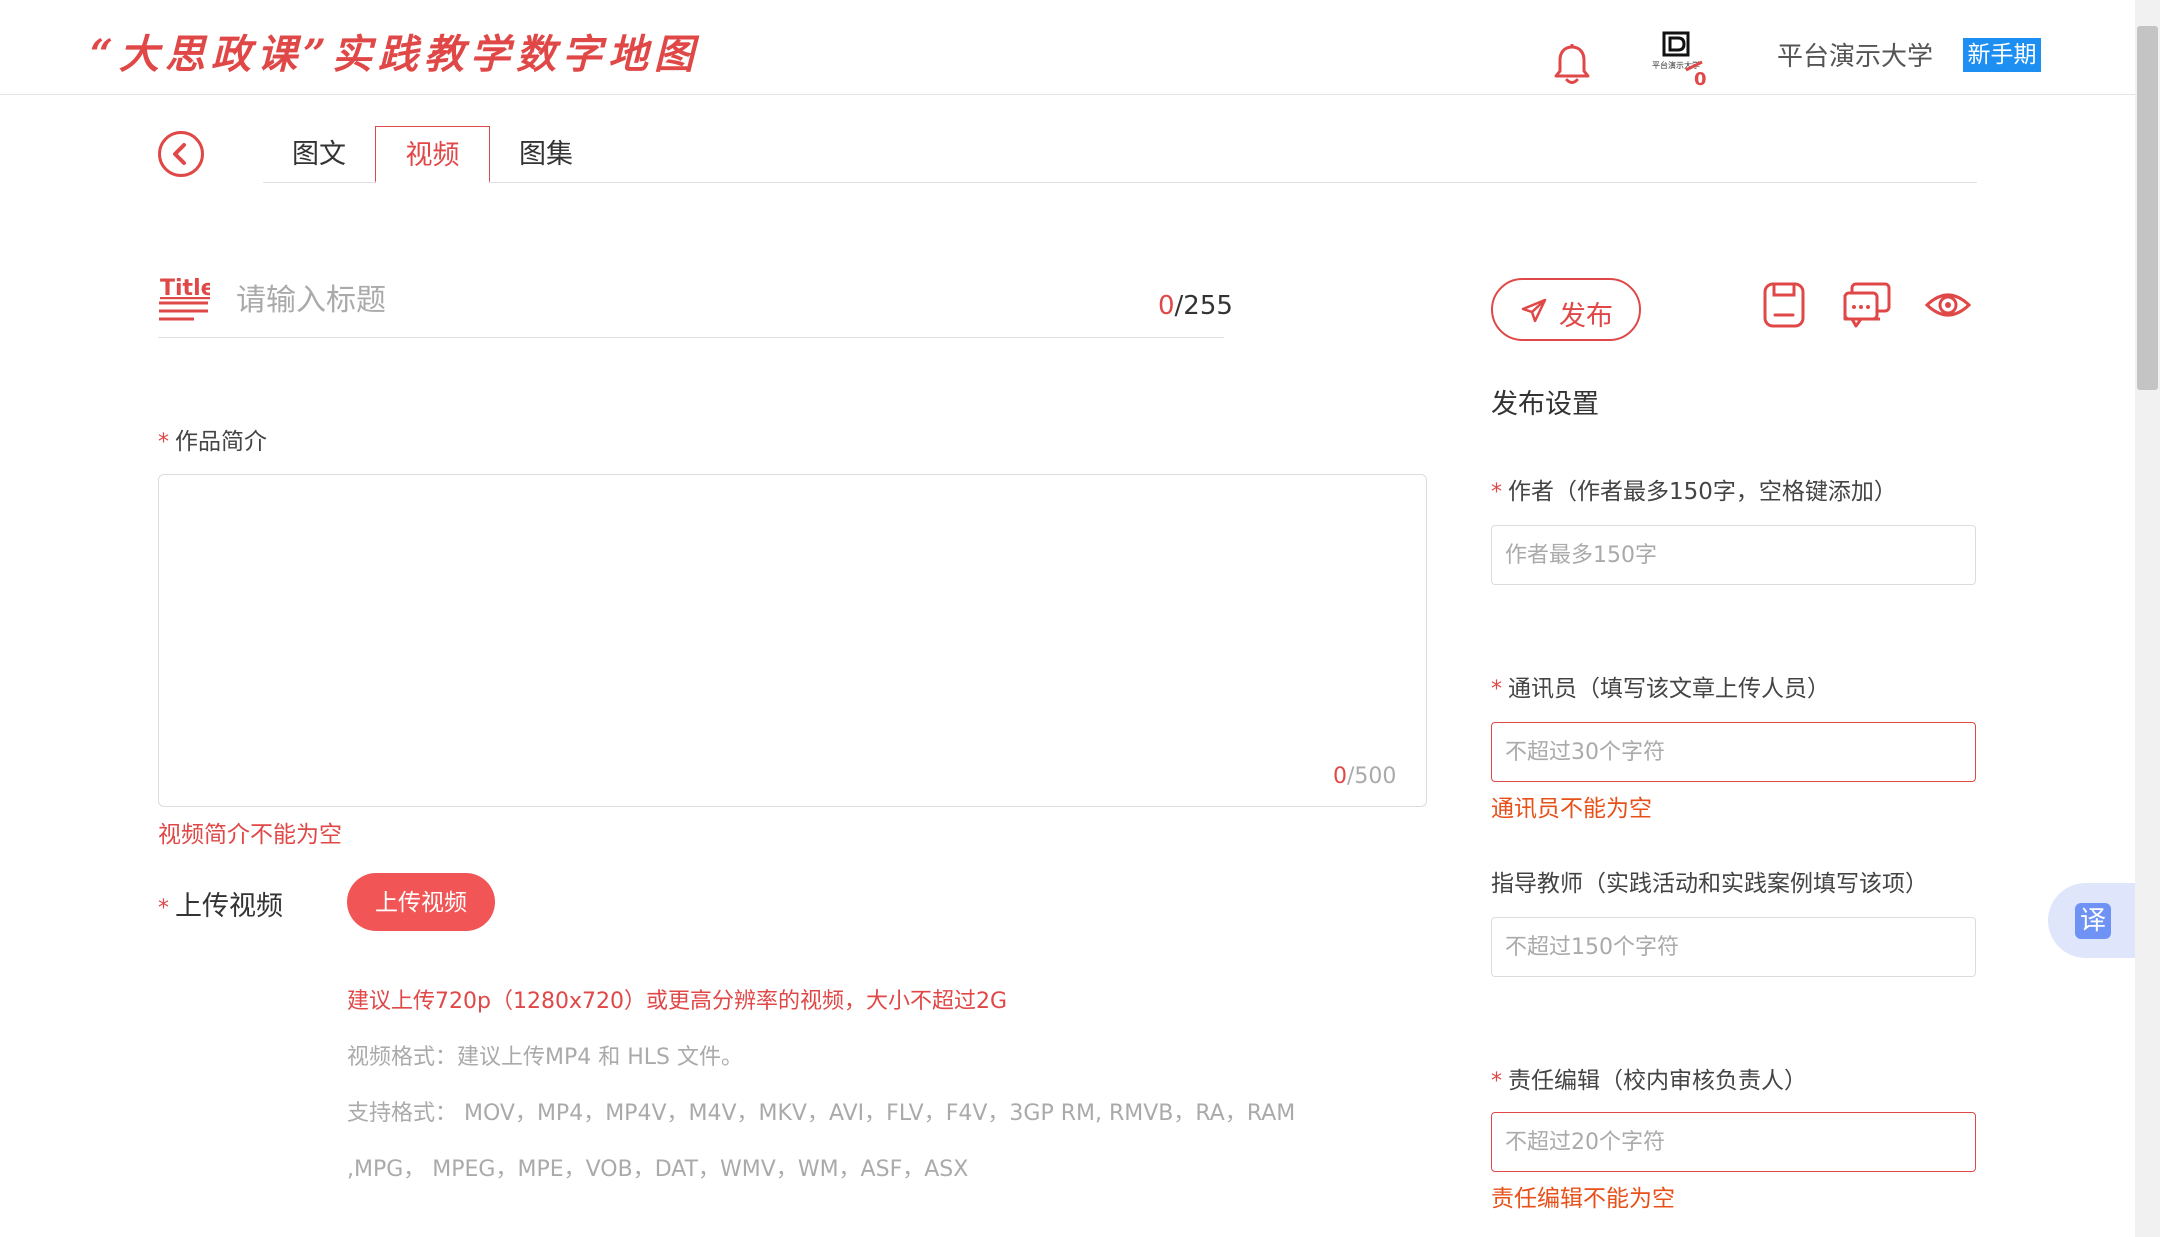 The height and width of the screenshot is (1237, 2160). I want to click on correspondent-label-text: 通讯员（填写该文章上传人员）, so click(1669, 689).